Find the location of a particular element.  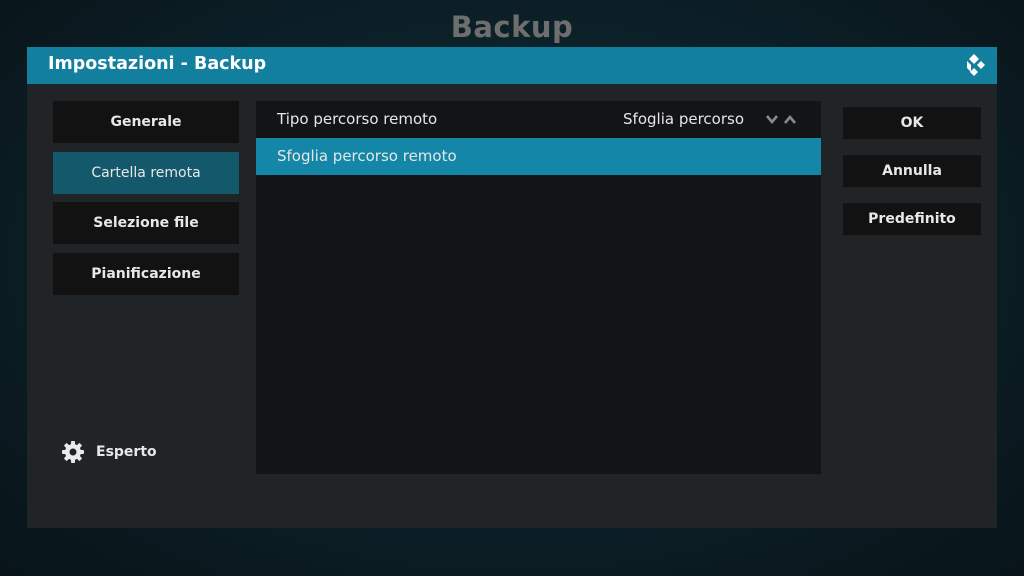

setting-value: Sfoglia percorso is located at coordinates (683, 119).